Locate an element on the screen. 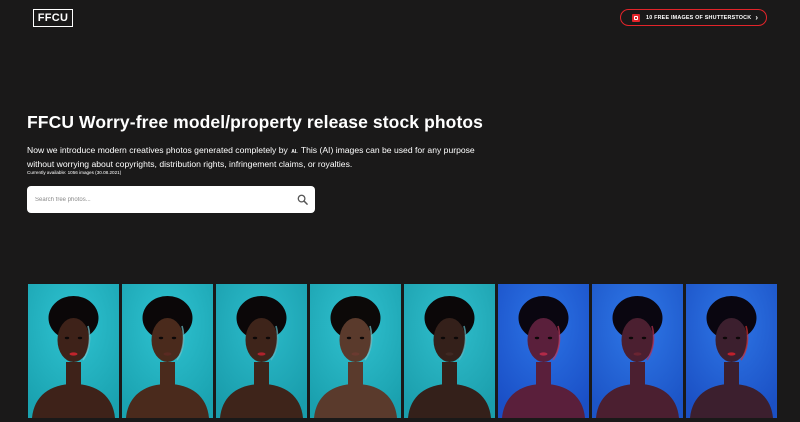 The image size is (800, 422). site-logo: FFCU is located at coordinates (53, 18).